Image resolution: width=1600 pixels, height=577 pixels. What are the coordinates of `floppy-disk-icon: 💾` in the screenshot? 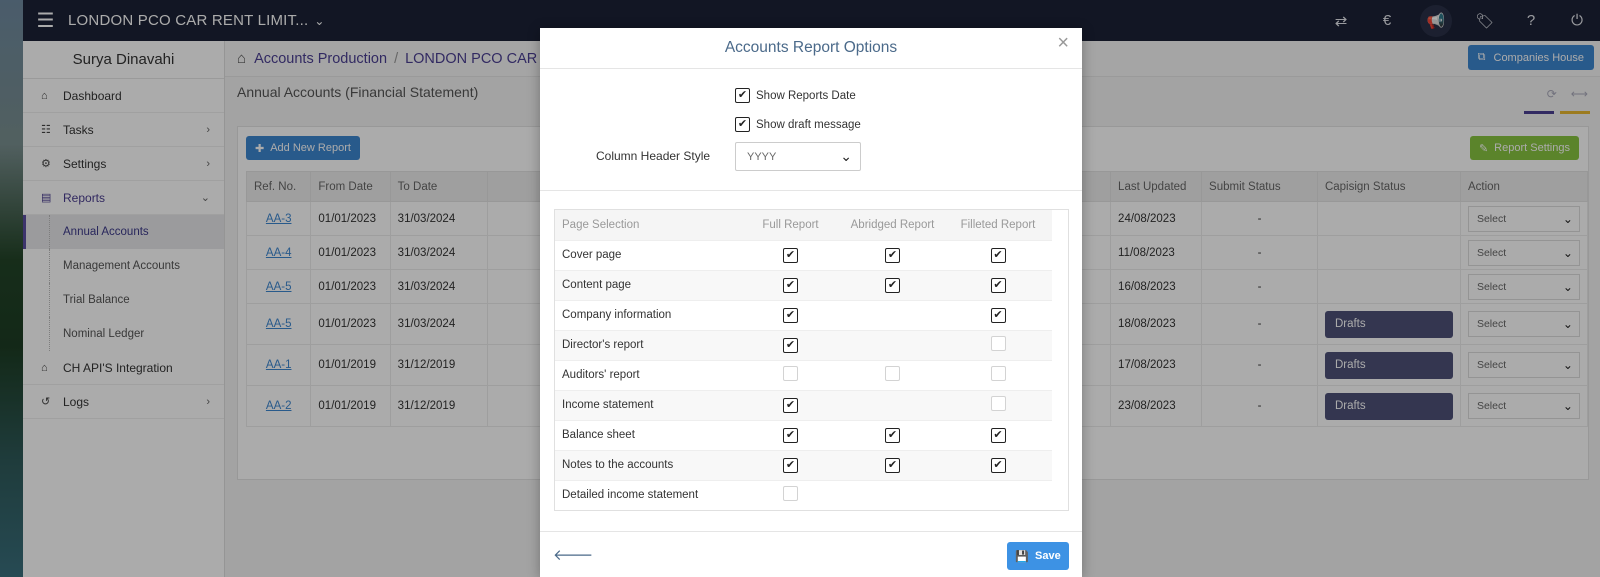 It's located at (1022, 556).